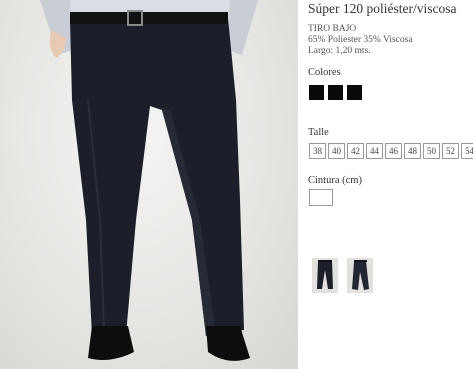 The image size is (473, 369). What do you see at coordinates (335, 180) in the screenshot?
I see `waist-label: Cintura (cm)` at bounding box center [335, 180].